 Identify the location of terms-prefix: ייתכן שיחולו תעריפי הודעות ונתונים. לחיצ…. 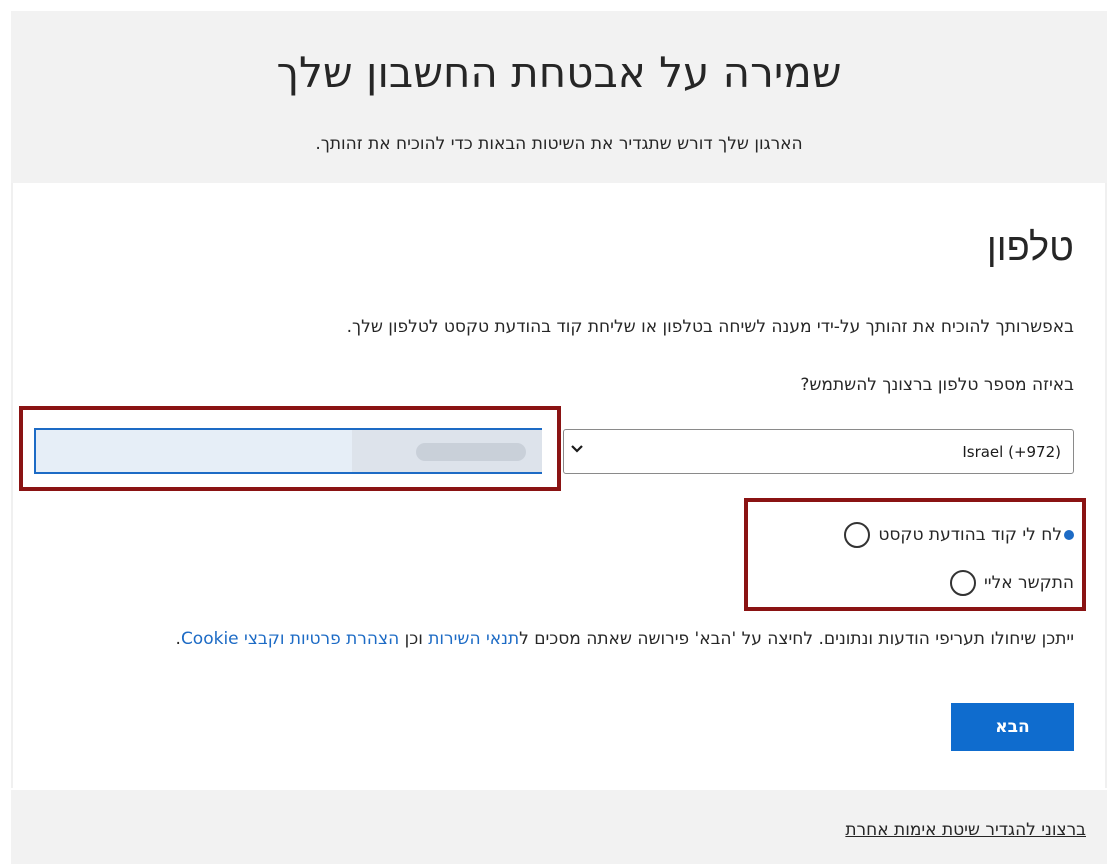
(796, 639).